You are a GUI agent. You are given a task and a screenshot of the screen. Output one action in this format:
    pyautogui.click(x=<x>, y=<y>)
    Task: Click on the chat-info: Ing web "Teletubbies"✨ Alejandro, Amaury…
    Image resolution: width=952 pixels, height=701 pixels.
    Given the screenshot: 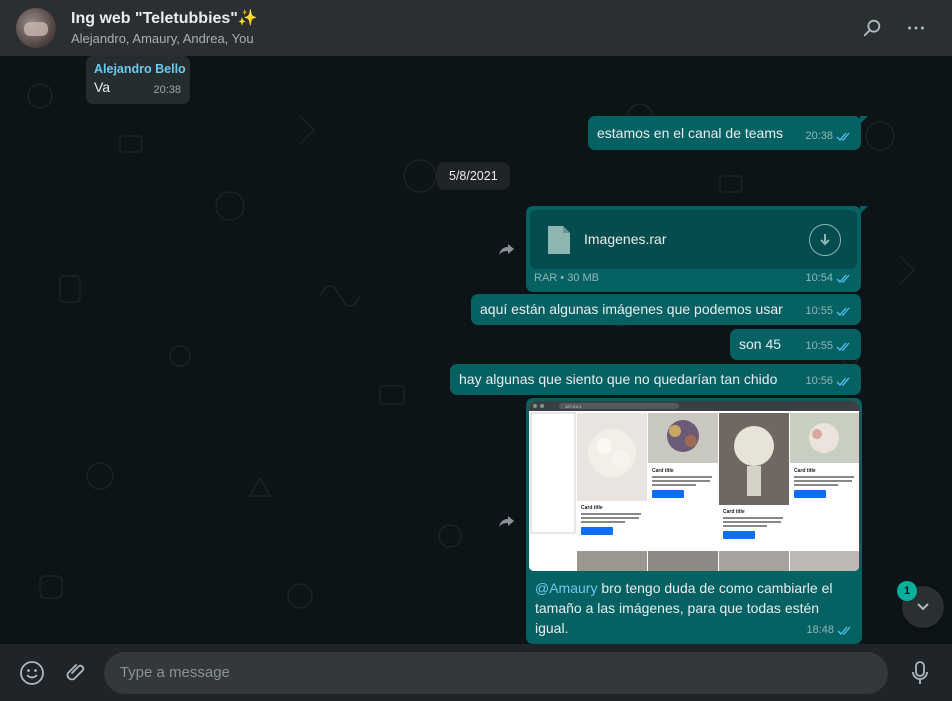 What is the action you would take?
    pyautogui.click(x=459, y=28)
    